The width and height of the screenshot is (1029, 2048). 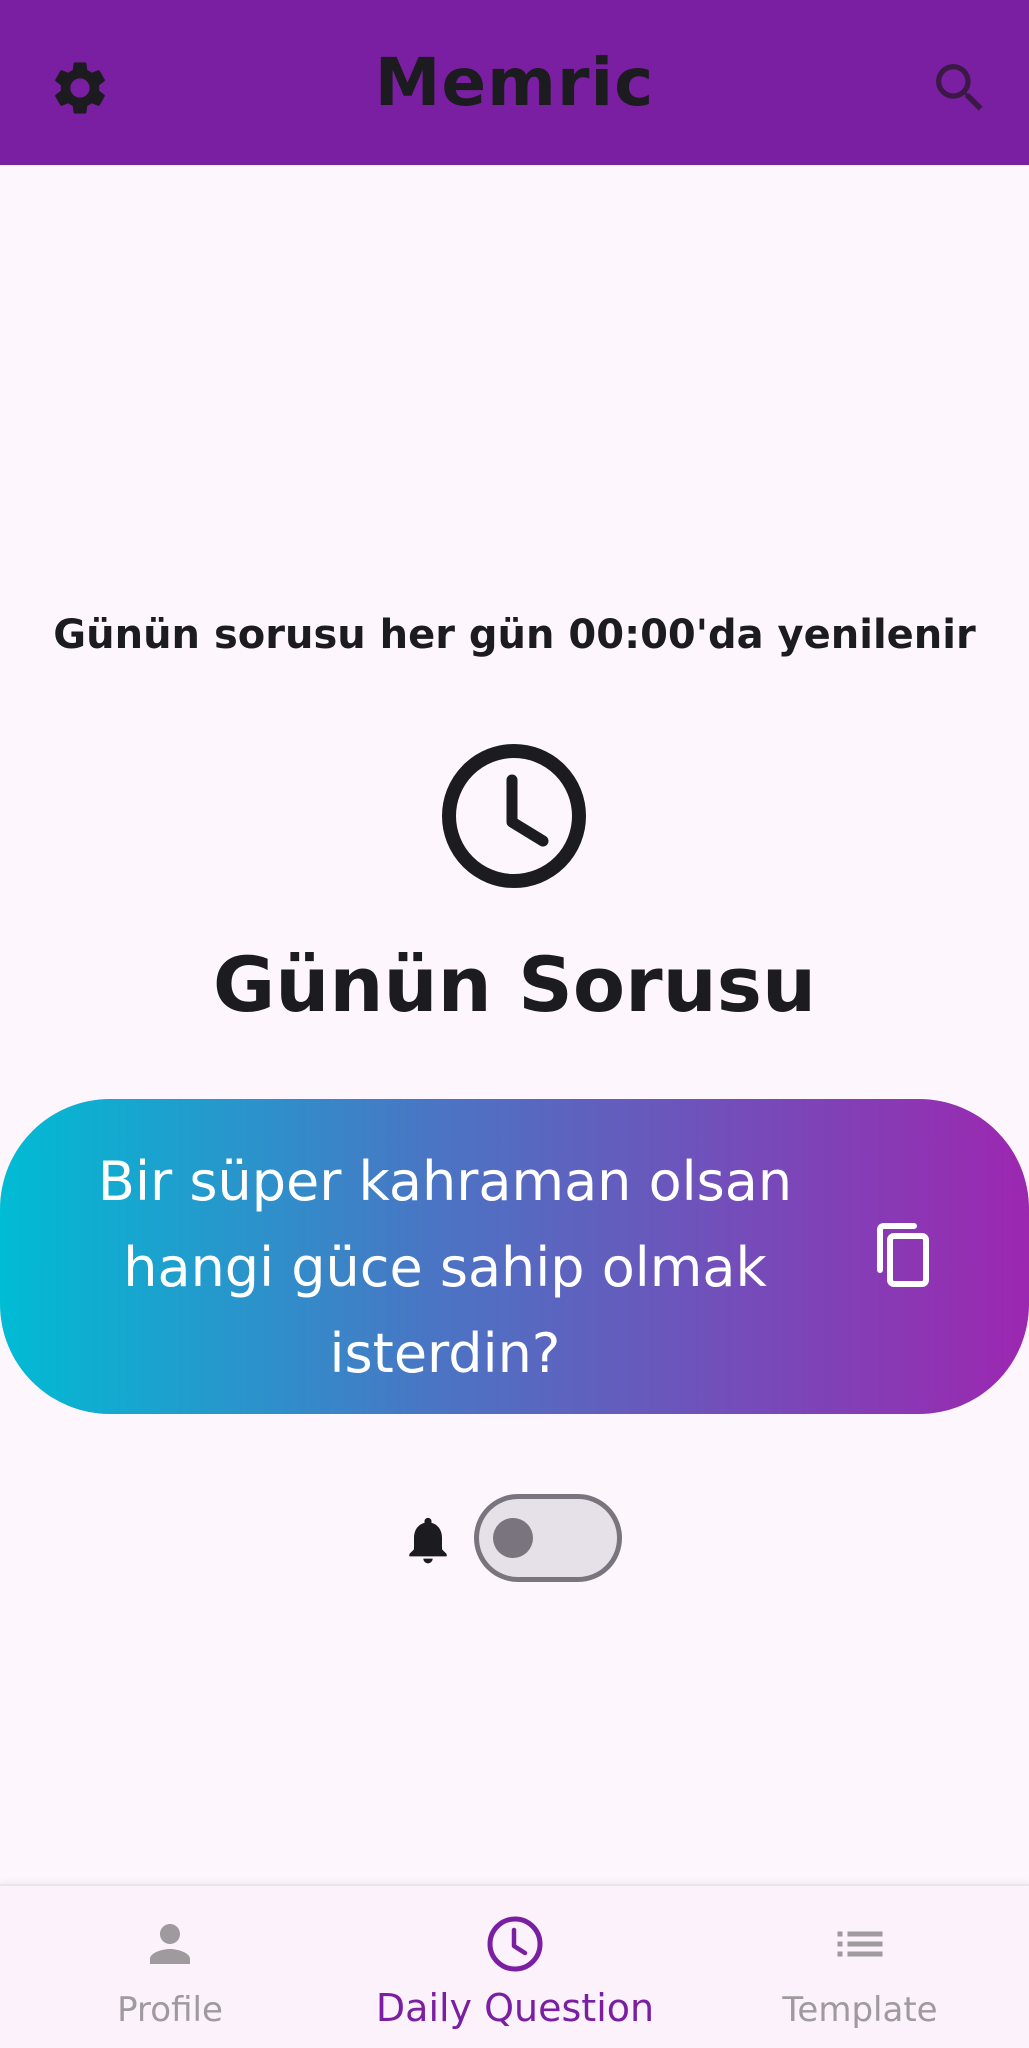 I want to click on toggle-knob, so click(x=513, y=1538).